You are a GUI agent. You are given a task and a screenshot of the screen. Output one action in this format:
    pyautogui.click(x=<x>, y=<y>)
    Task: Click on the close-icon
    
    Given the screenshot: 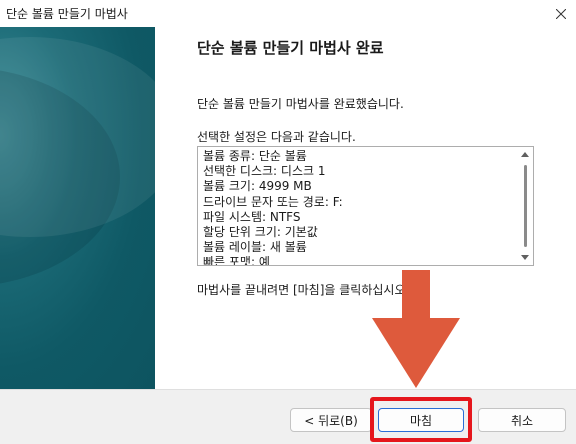 What is the action you would take?
    pyautogui.click(x=561, y=13)
    